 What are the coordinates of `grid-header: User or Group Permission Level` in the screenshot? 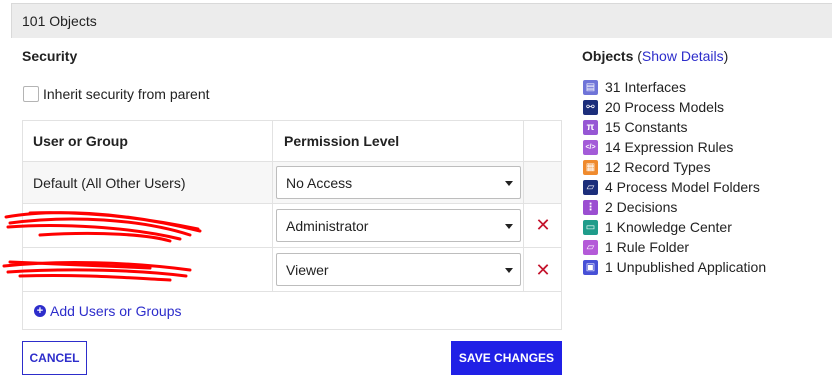 It's located at (292, 141).